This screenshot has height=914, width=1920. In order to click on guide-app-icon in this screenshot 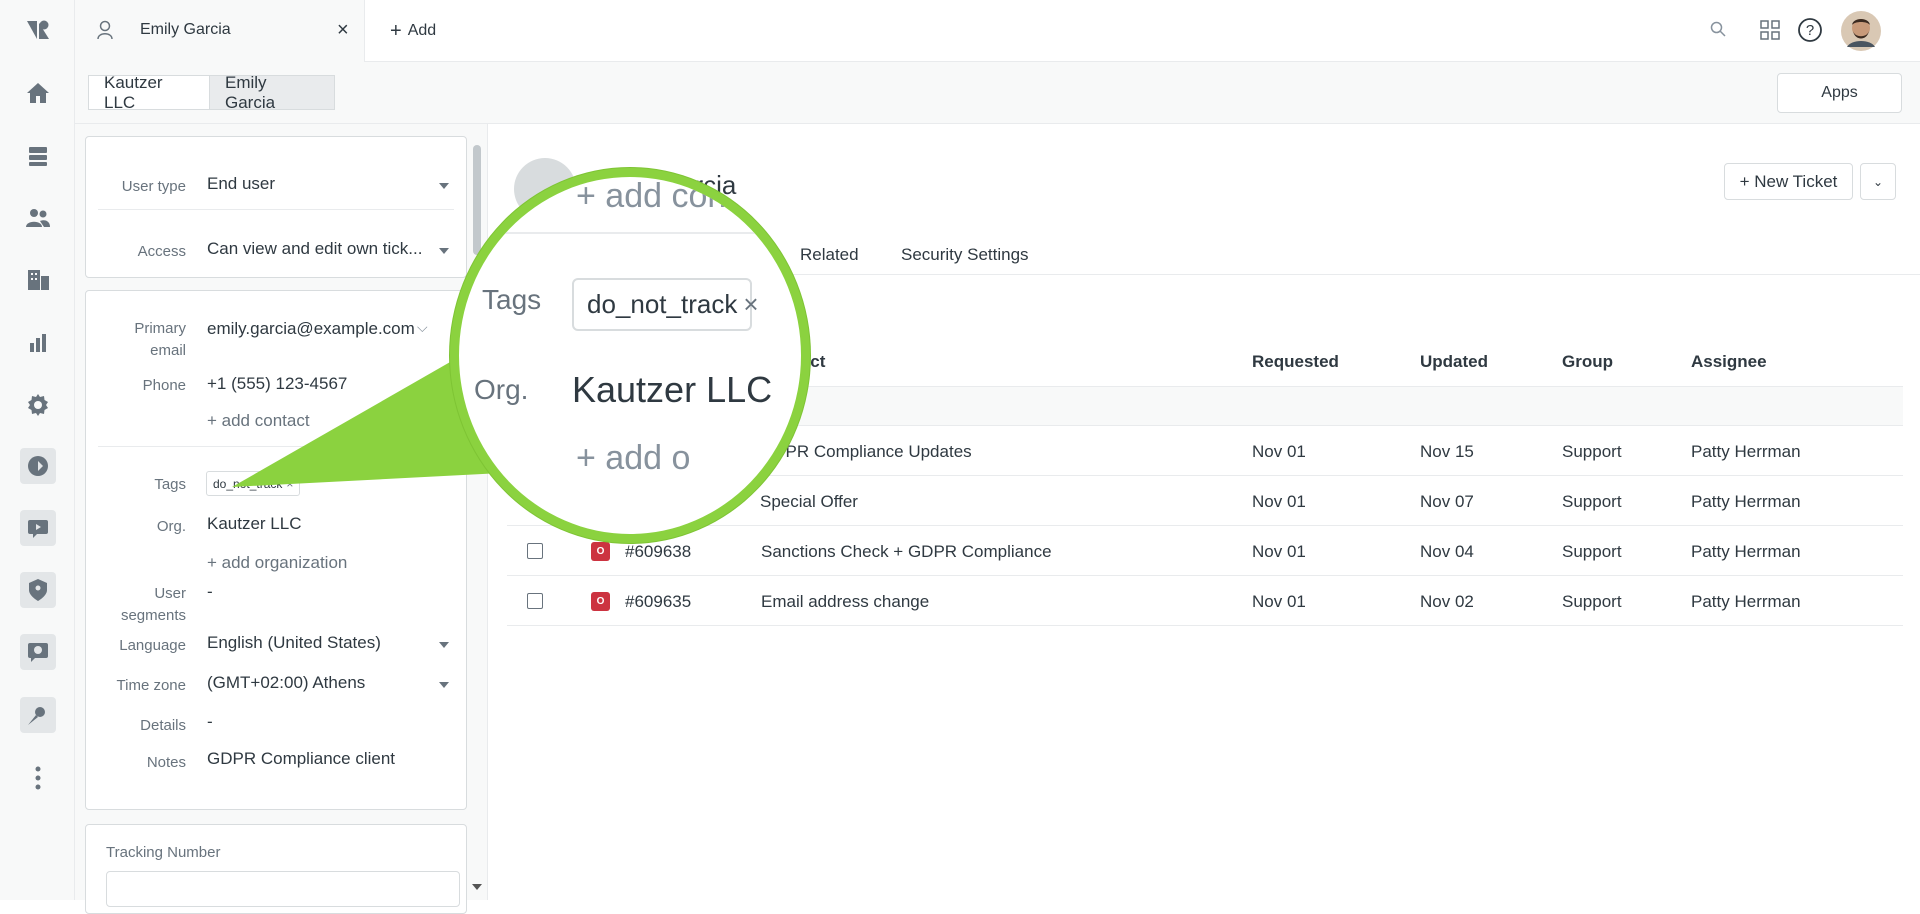, I will do `click(38, 528)`.